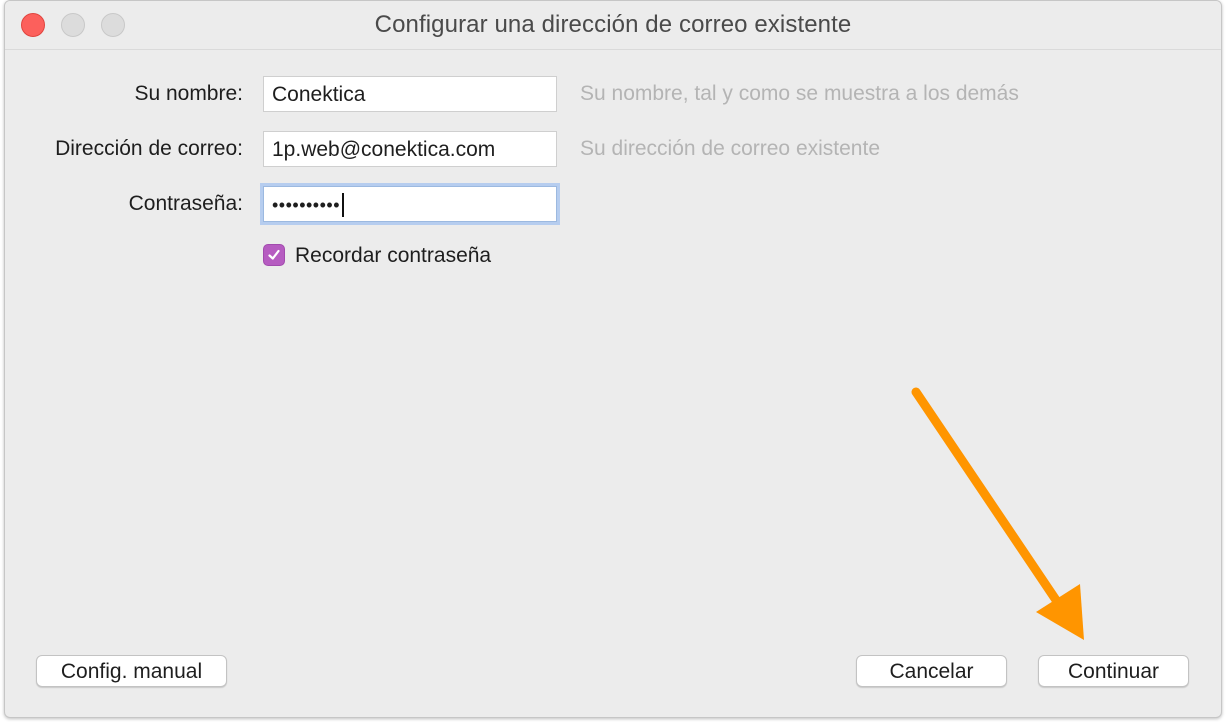 The image size is (1226, 722). What do you see at coordinates (997, 513) in the screenshot?
I see `annotation-arrow-icon` at bounding box center [997, 513].